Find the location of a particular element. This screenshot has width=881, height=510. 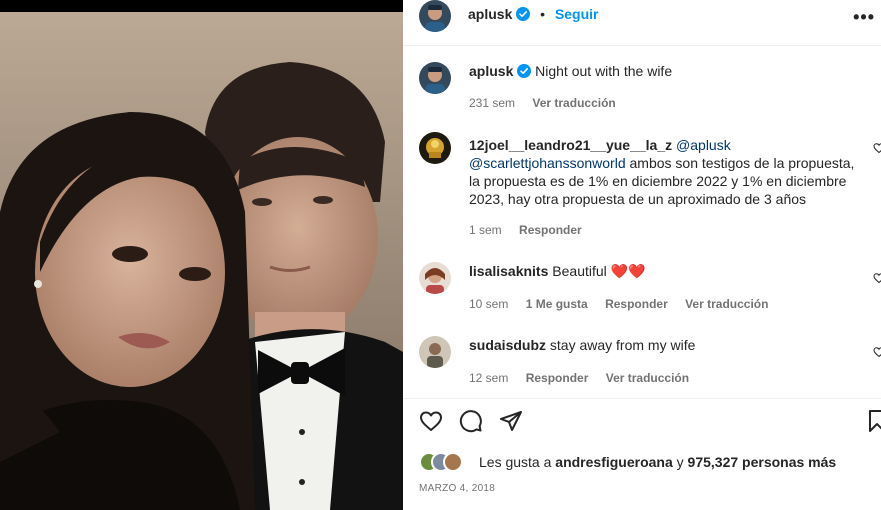

header-user-row: aplusk • Seguir is located at coordinates (533, 14).